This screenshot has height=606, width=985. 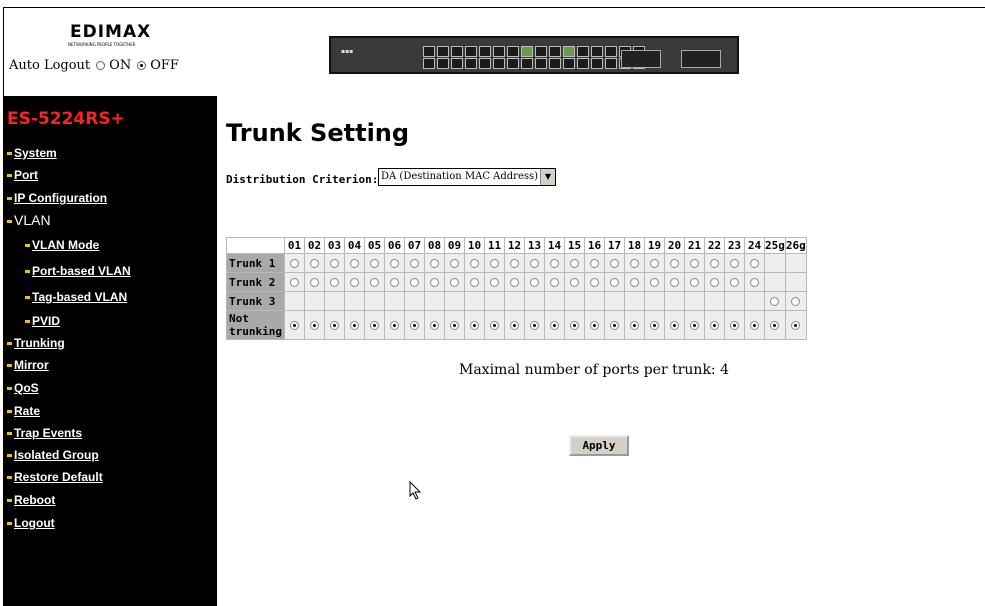 What do you see at coordinates (31, 500) in the screenshot?
I see `sidebar-item-reboot: Reboot` at bounding box center [31, 500].